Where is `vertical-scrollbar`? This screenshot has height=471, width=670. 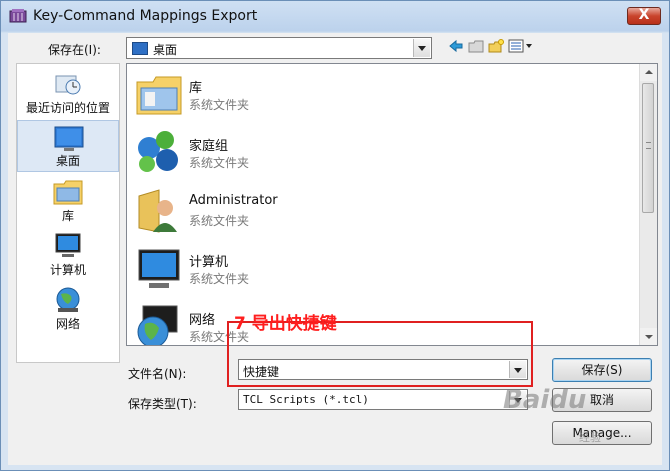 vertical-scrollbar is located at coordinates (648, 204).